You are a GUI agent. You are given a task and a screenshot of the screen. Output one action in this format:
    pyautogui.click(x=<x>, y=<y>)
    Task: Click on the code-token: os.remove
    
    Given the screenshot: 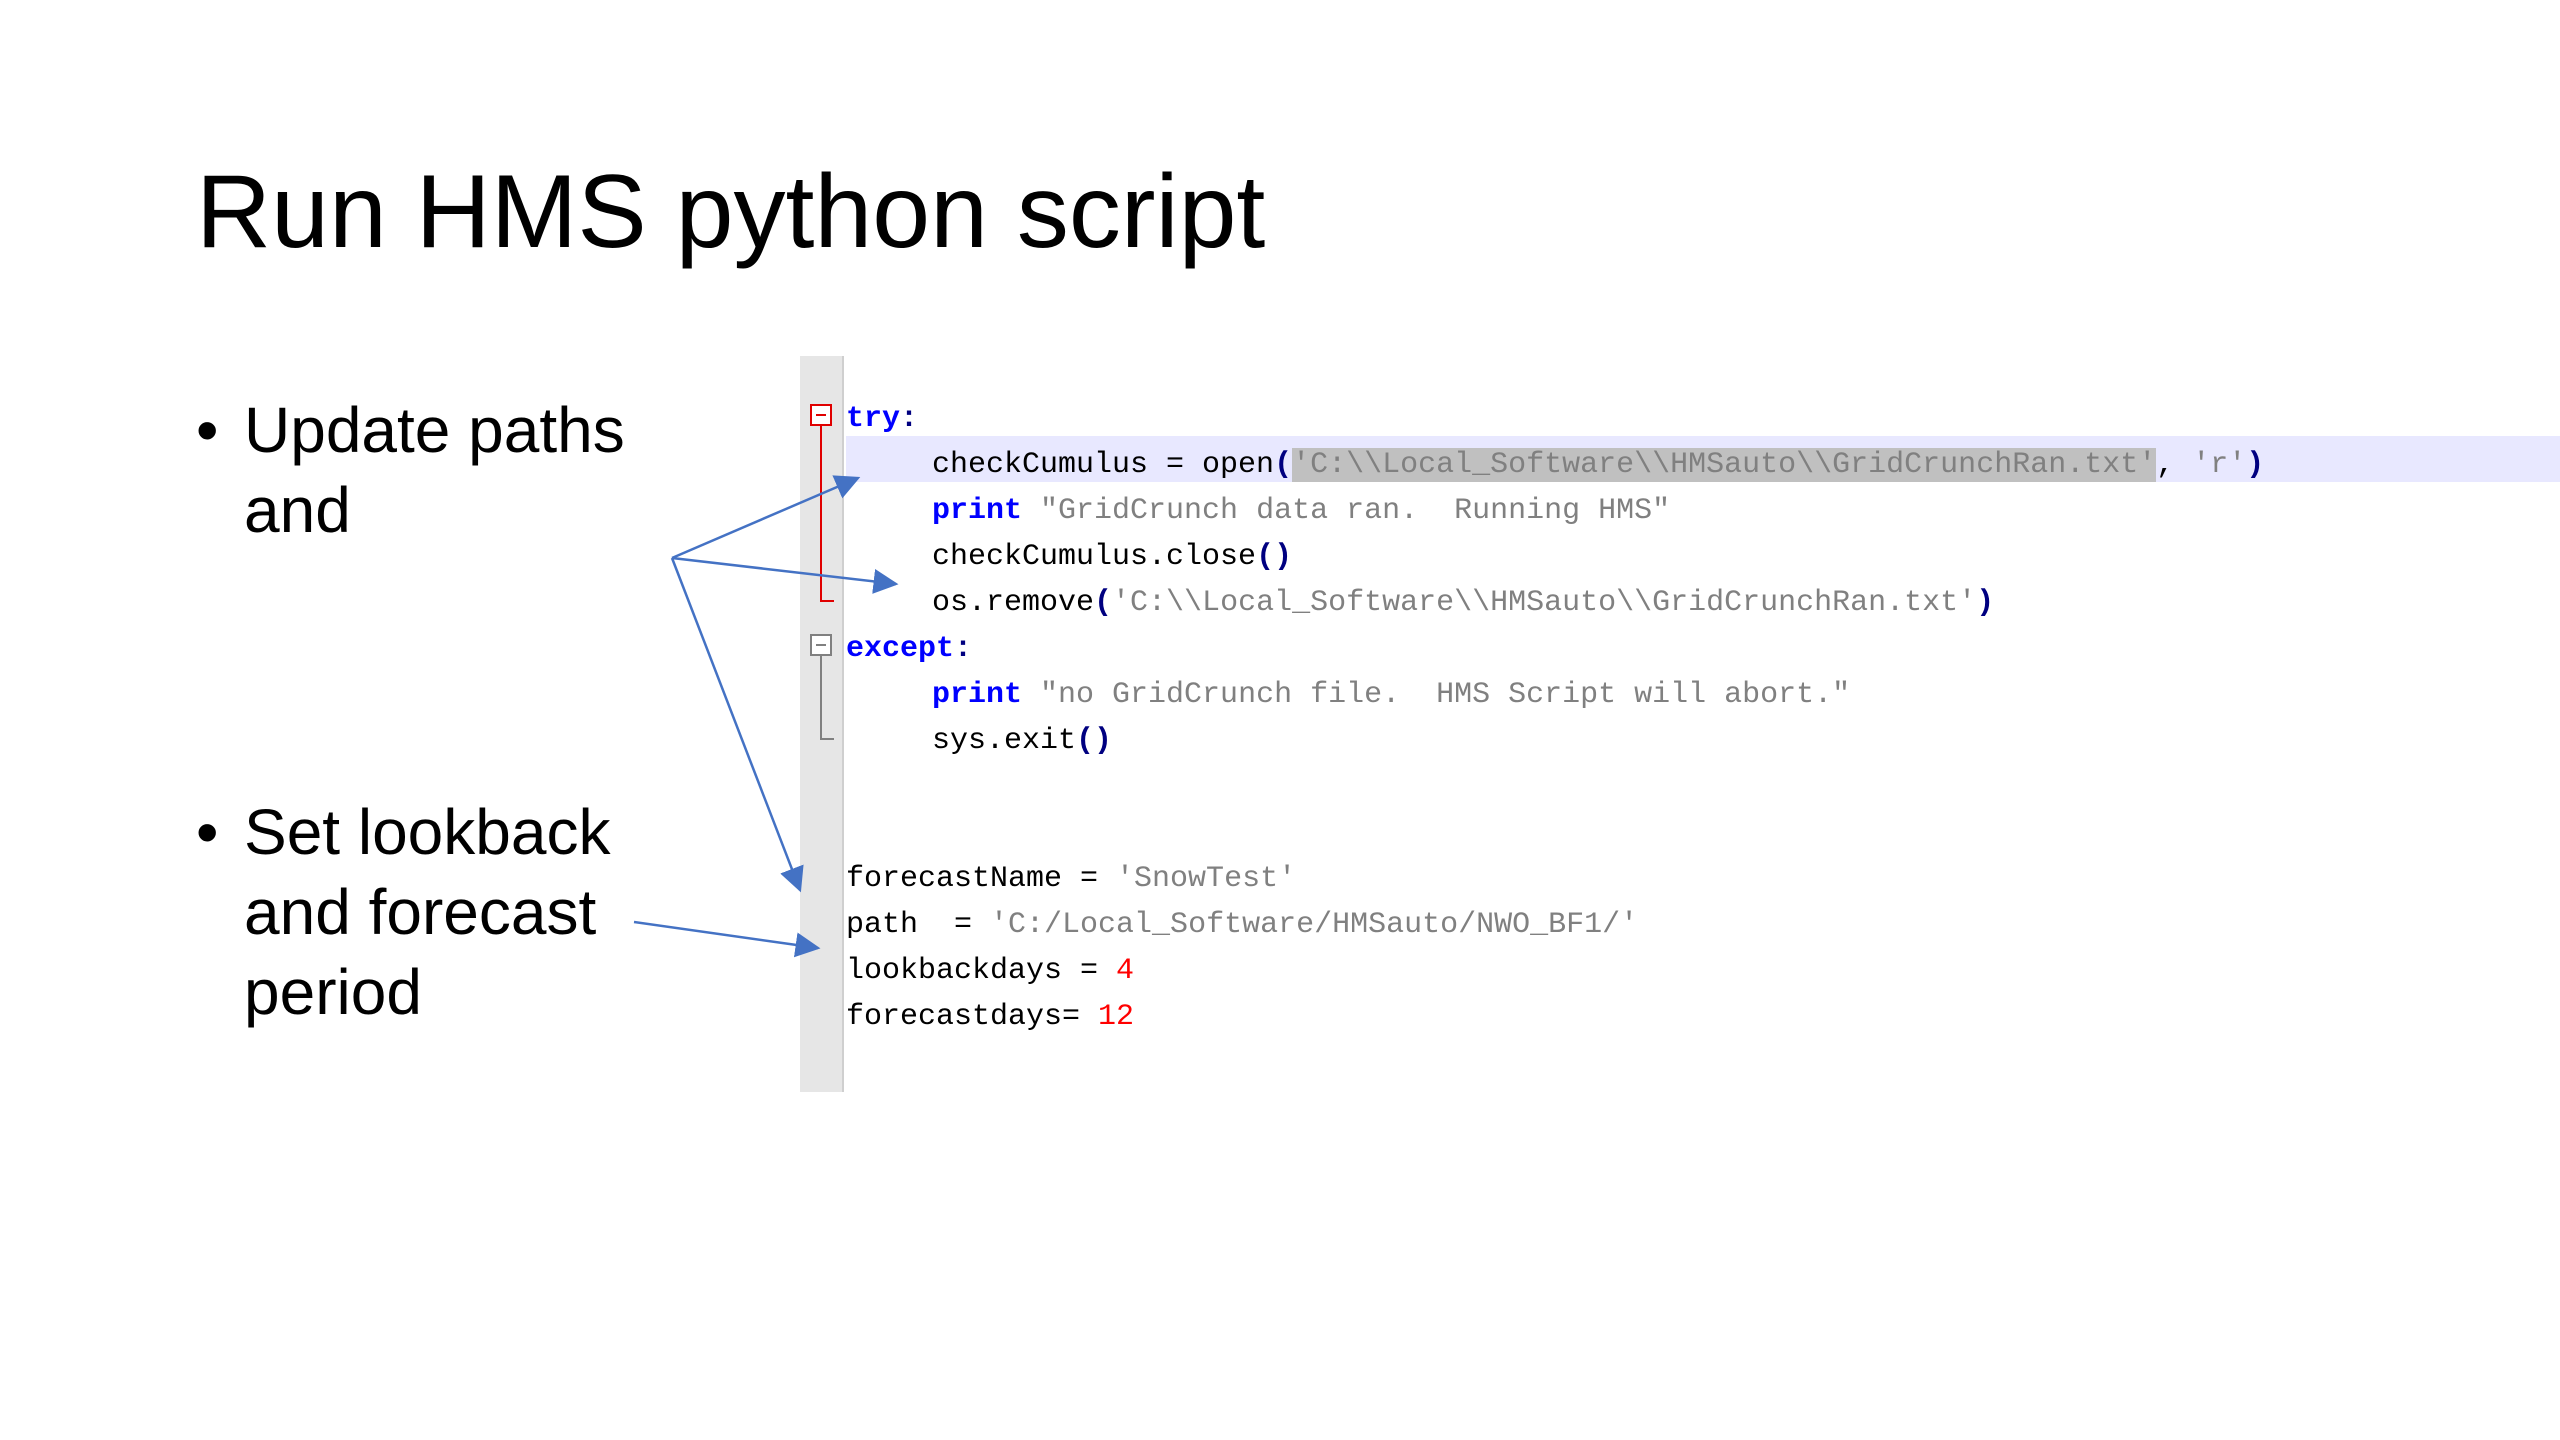 What is the action you would take?
    pyautogui.click(x=1013, y=603)
    